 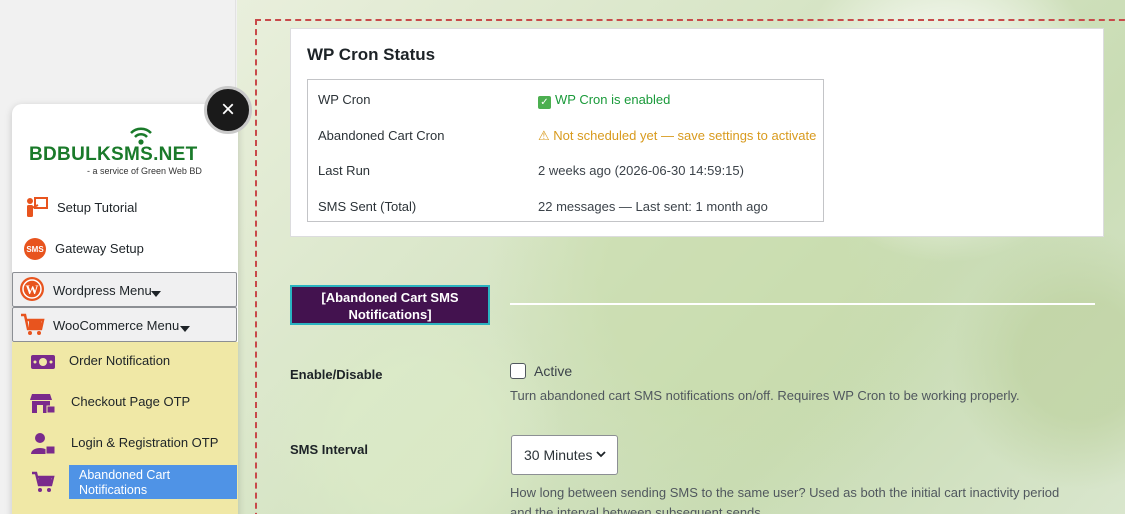 I want to click on cron-value: ✓ WP Cron is enabled, so click(x=604, y=100).